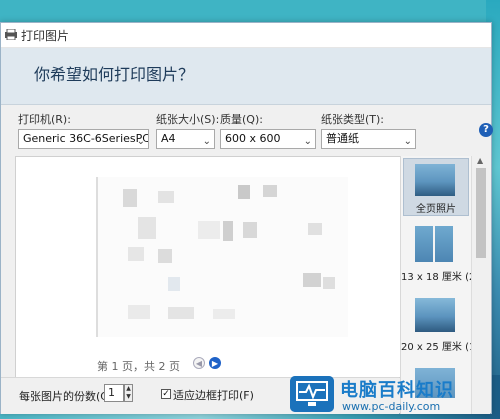 The height and width of the screenshot is (419, 500). What do you see at coordinates (168, 138) in the screenshot?
I see `paper-size-value: A4` at bounding box center [168, 138].